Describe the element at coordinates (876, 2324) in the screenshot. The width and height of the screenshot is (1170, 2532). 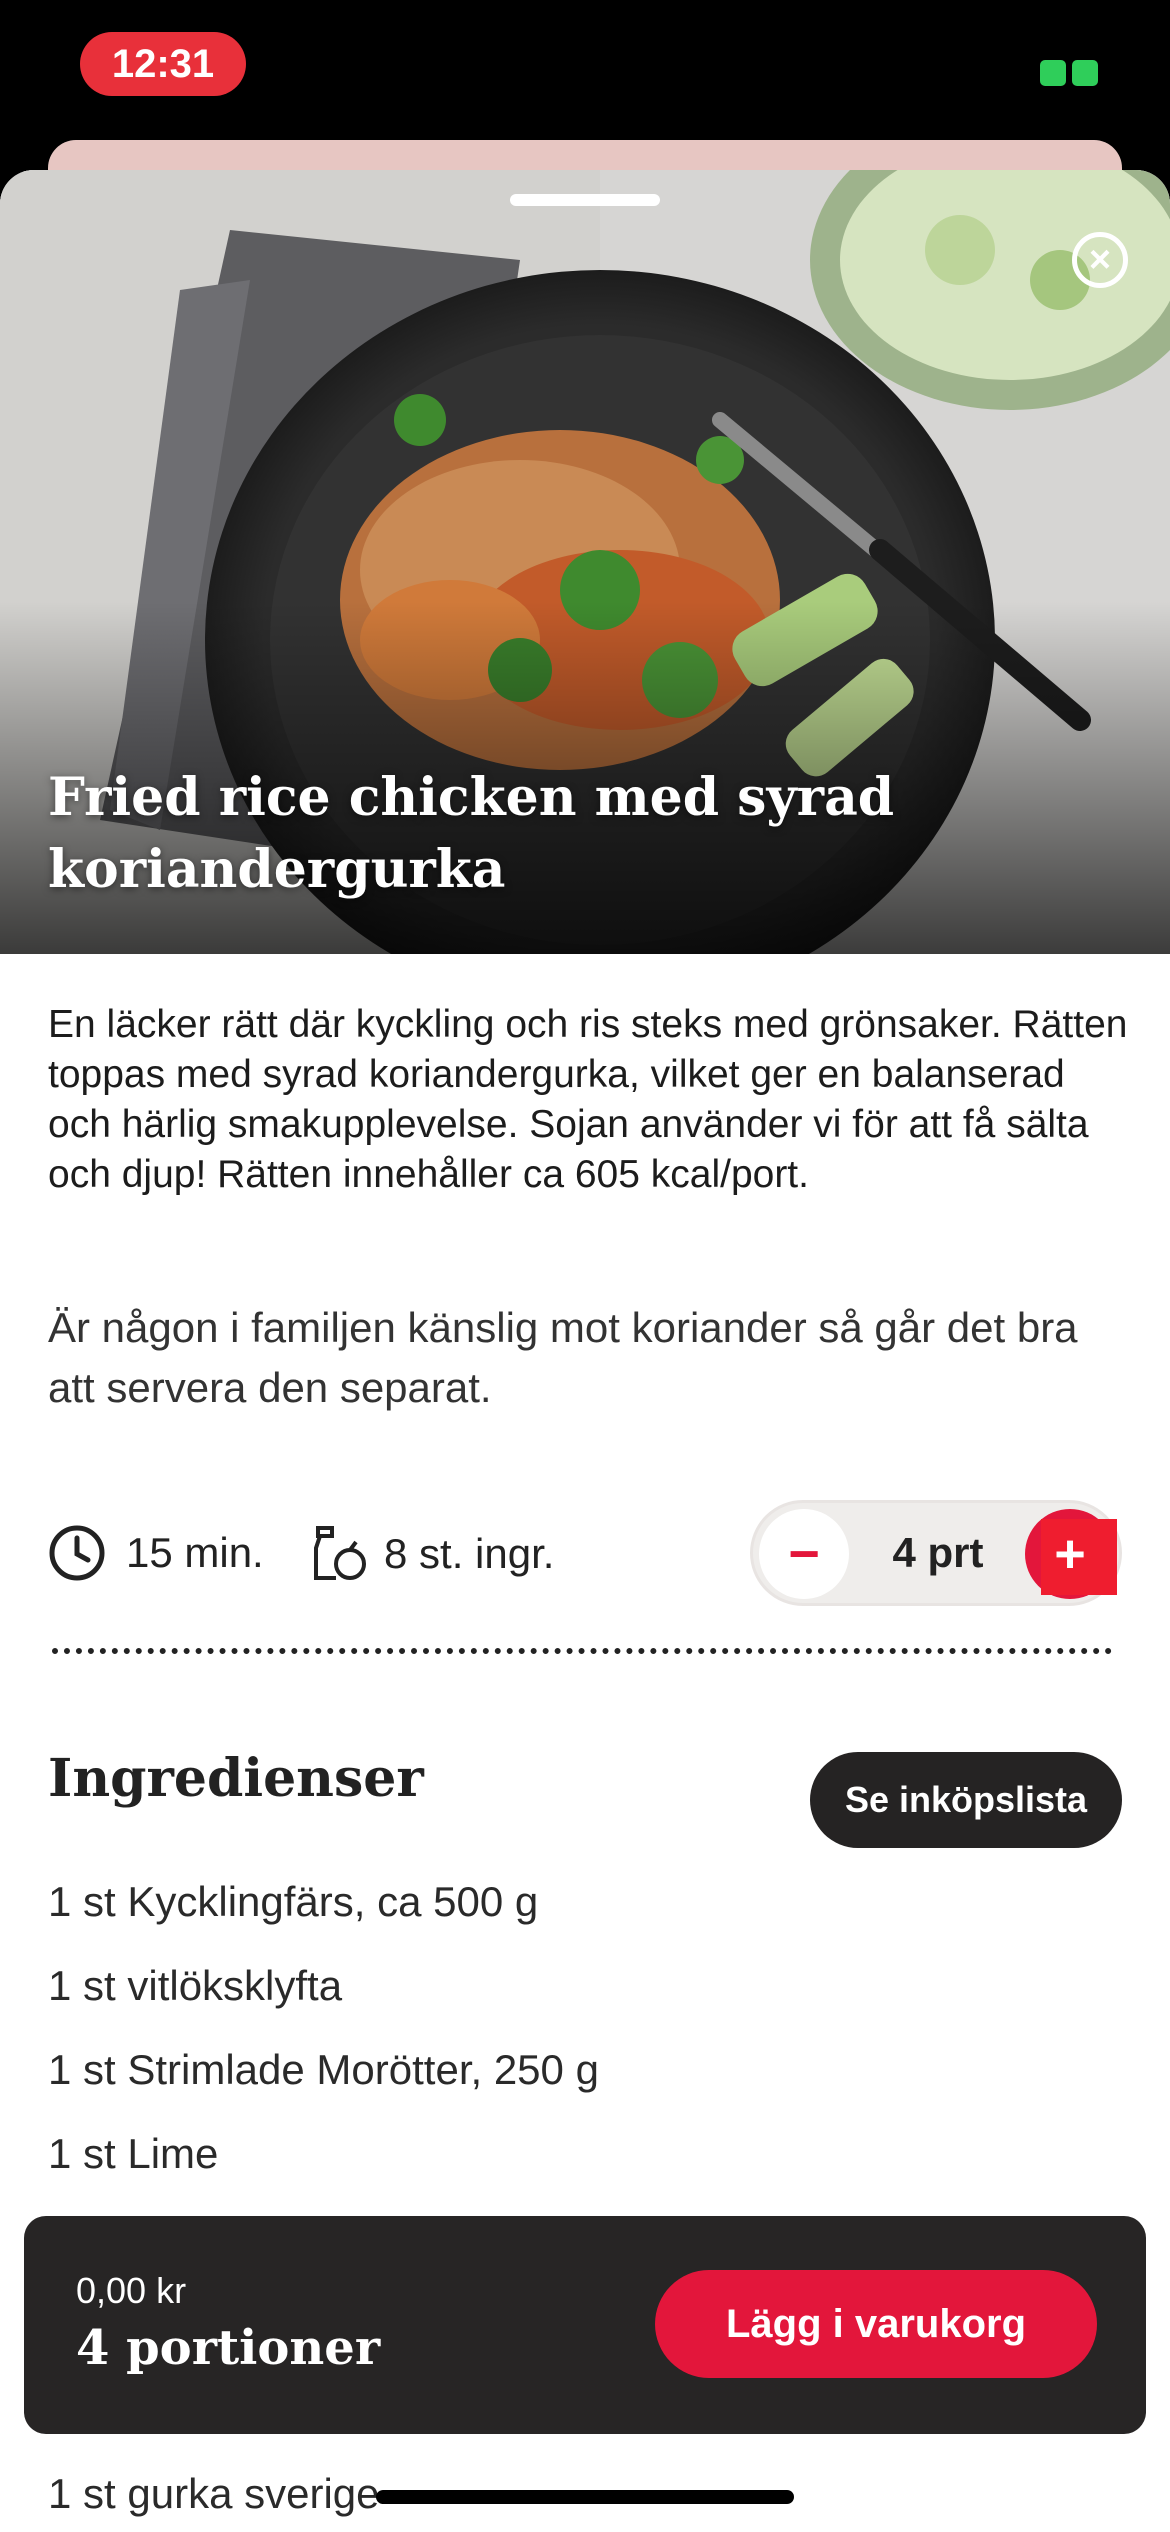
I see `add-to-cart-button: Lägg i varukorg` at that location.